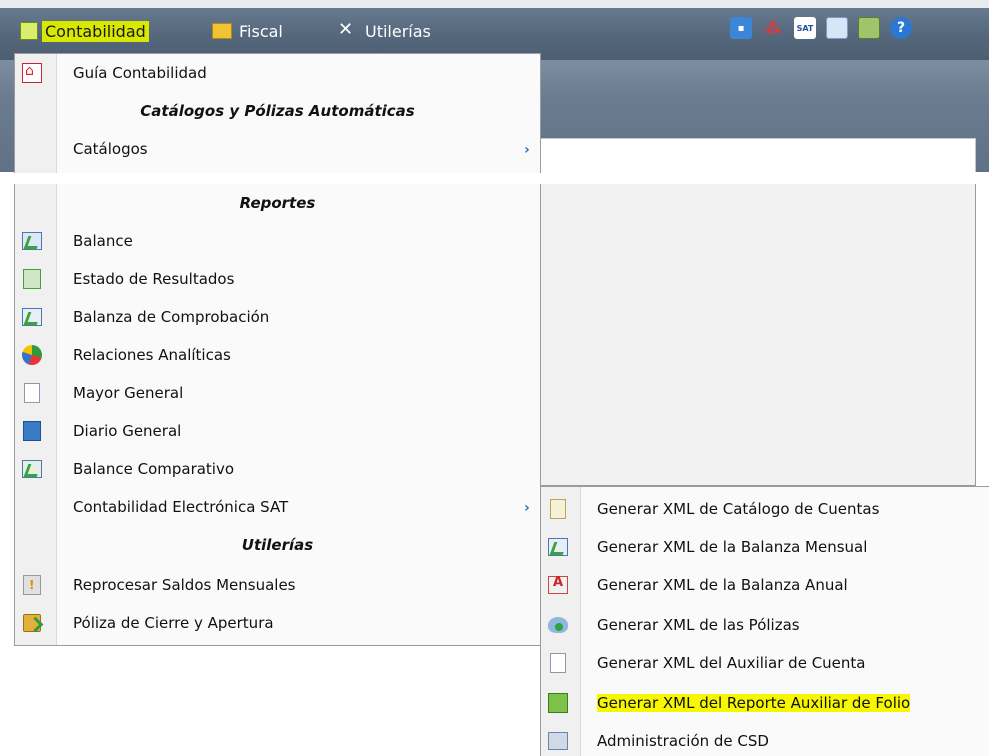 This screenshot has height=756, width=989. What do you see at coordinates (558, 625) in the screenshot?
I see `policy-icon` at bounding box center [558, 625].